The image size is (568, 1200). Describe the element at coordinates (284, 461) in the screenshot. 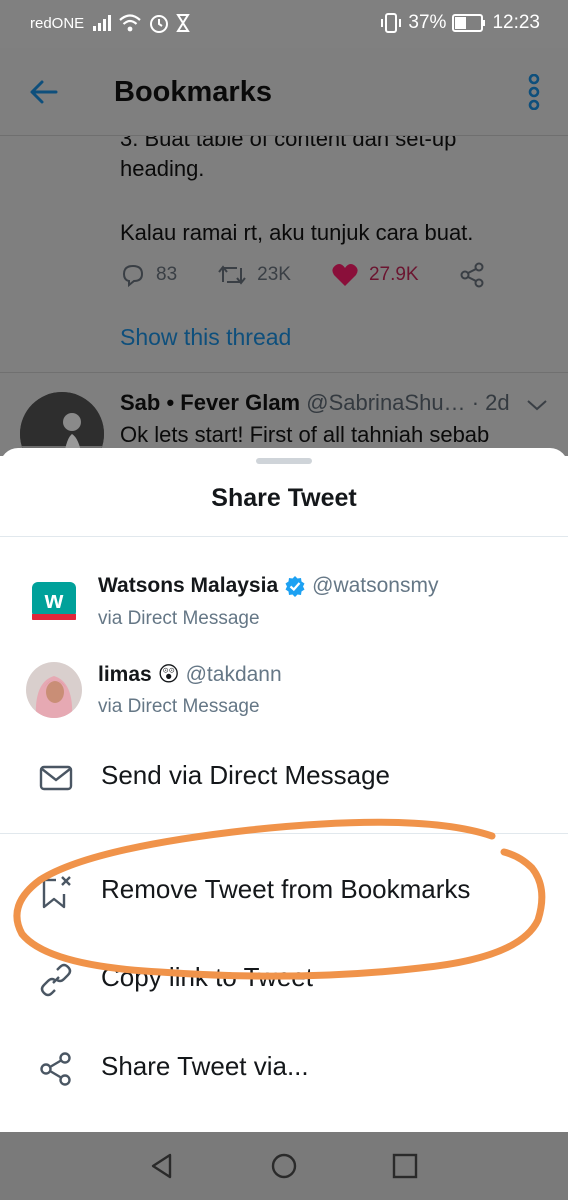

I see `drag-handle` at that location.